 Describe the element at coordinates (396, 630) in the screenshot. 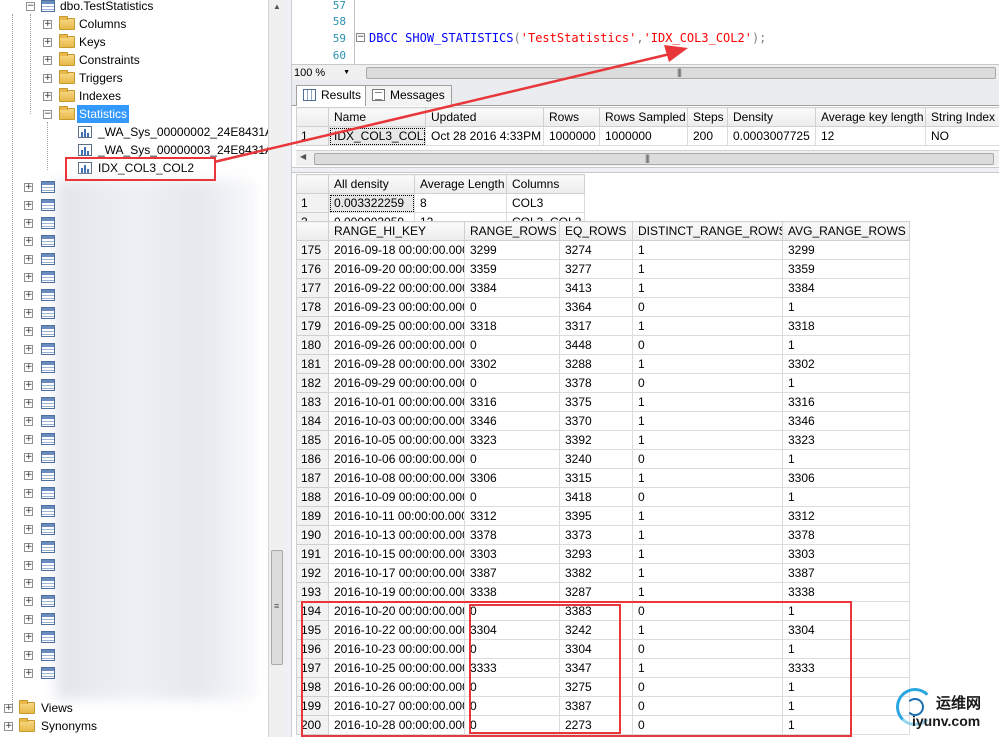

I see `grid-cell: 2016-10-22 00:00:00.000` at that location.